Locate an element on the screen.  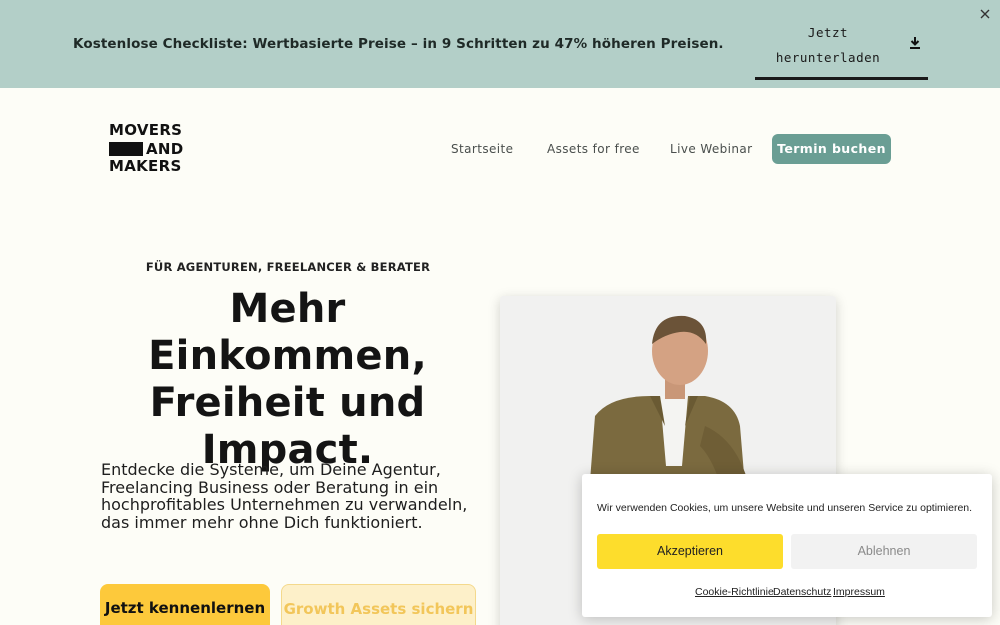
download-icon is located at coordinates (915, 43).